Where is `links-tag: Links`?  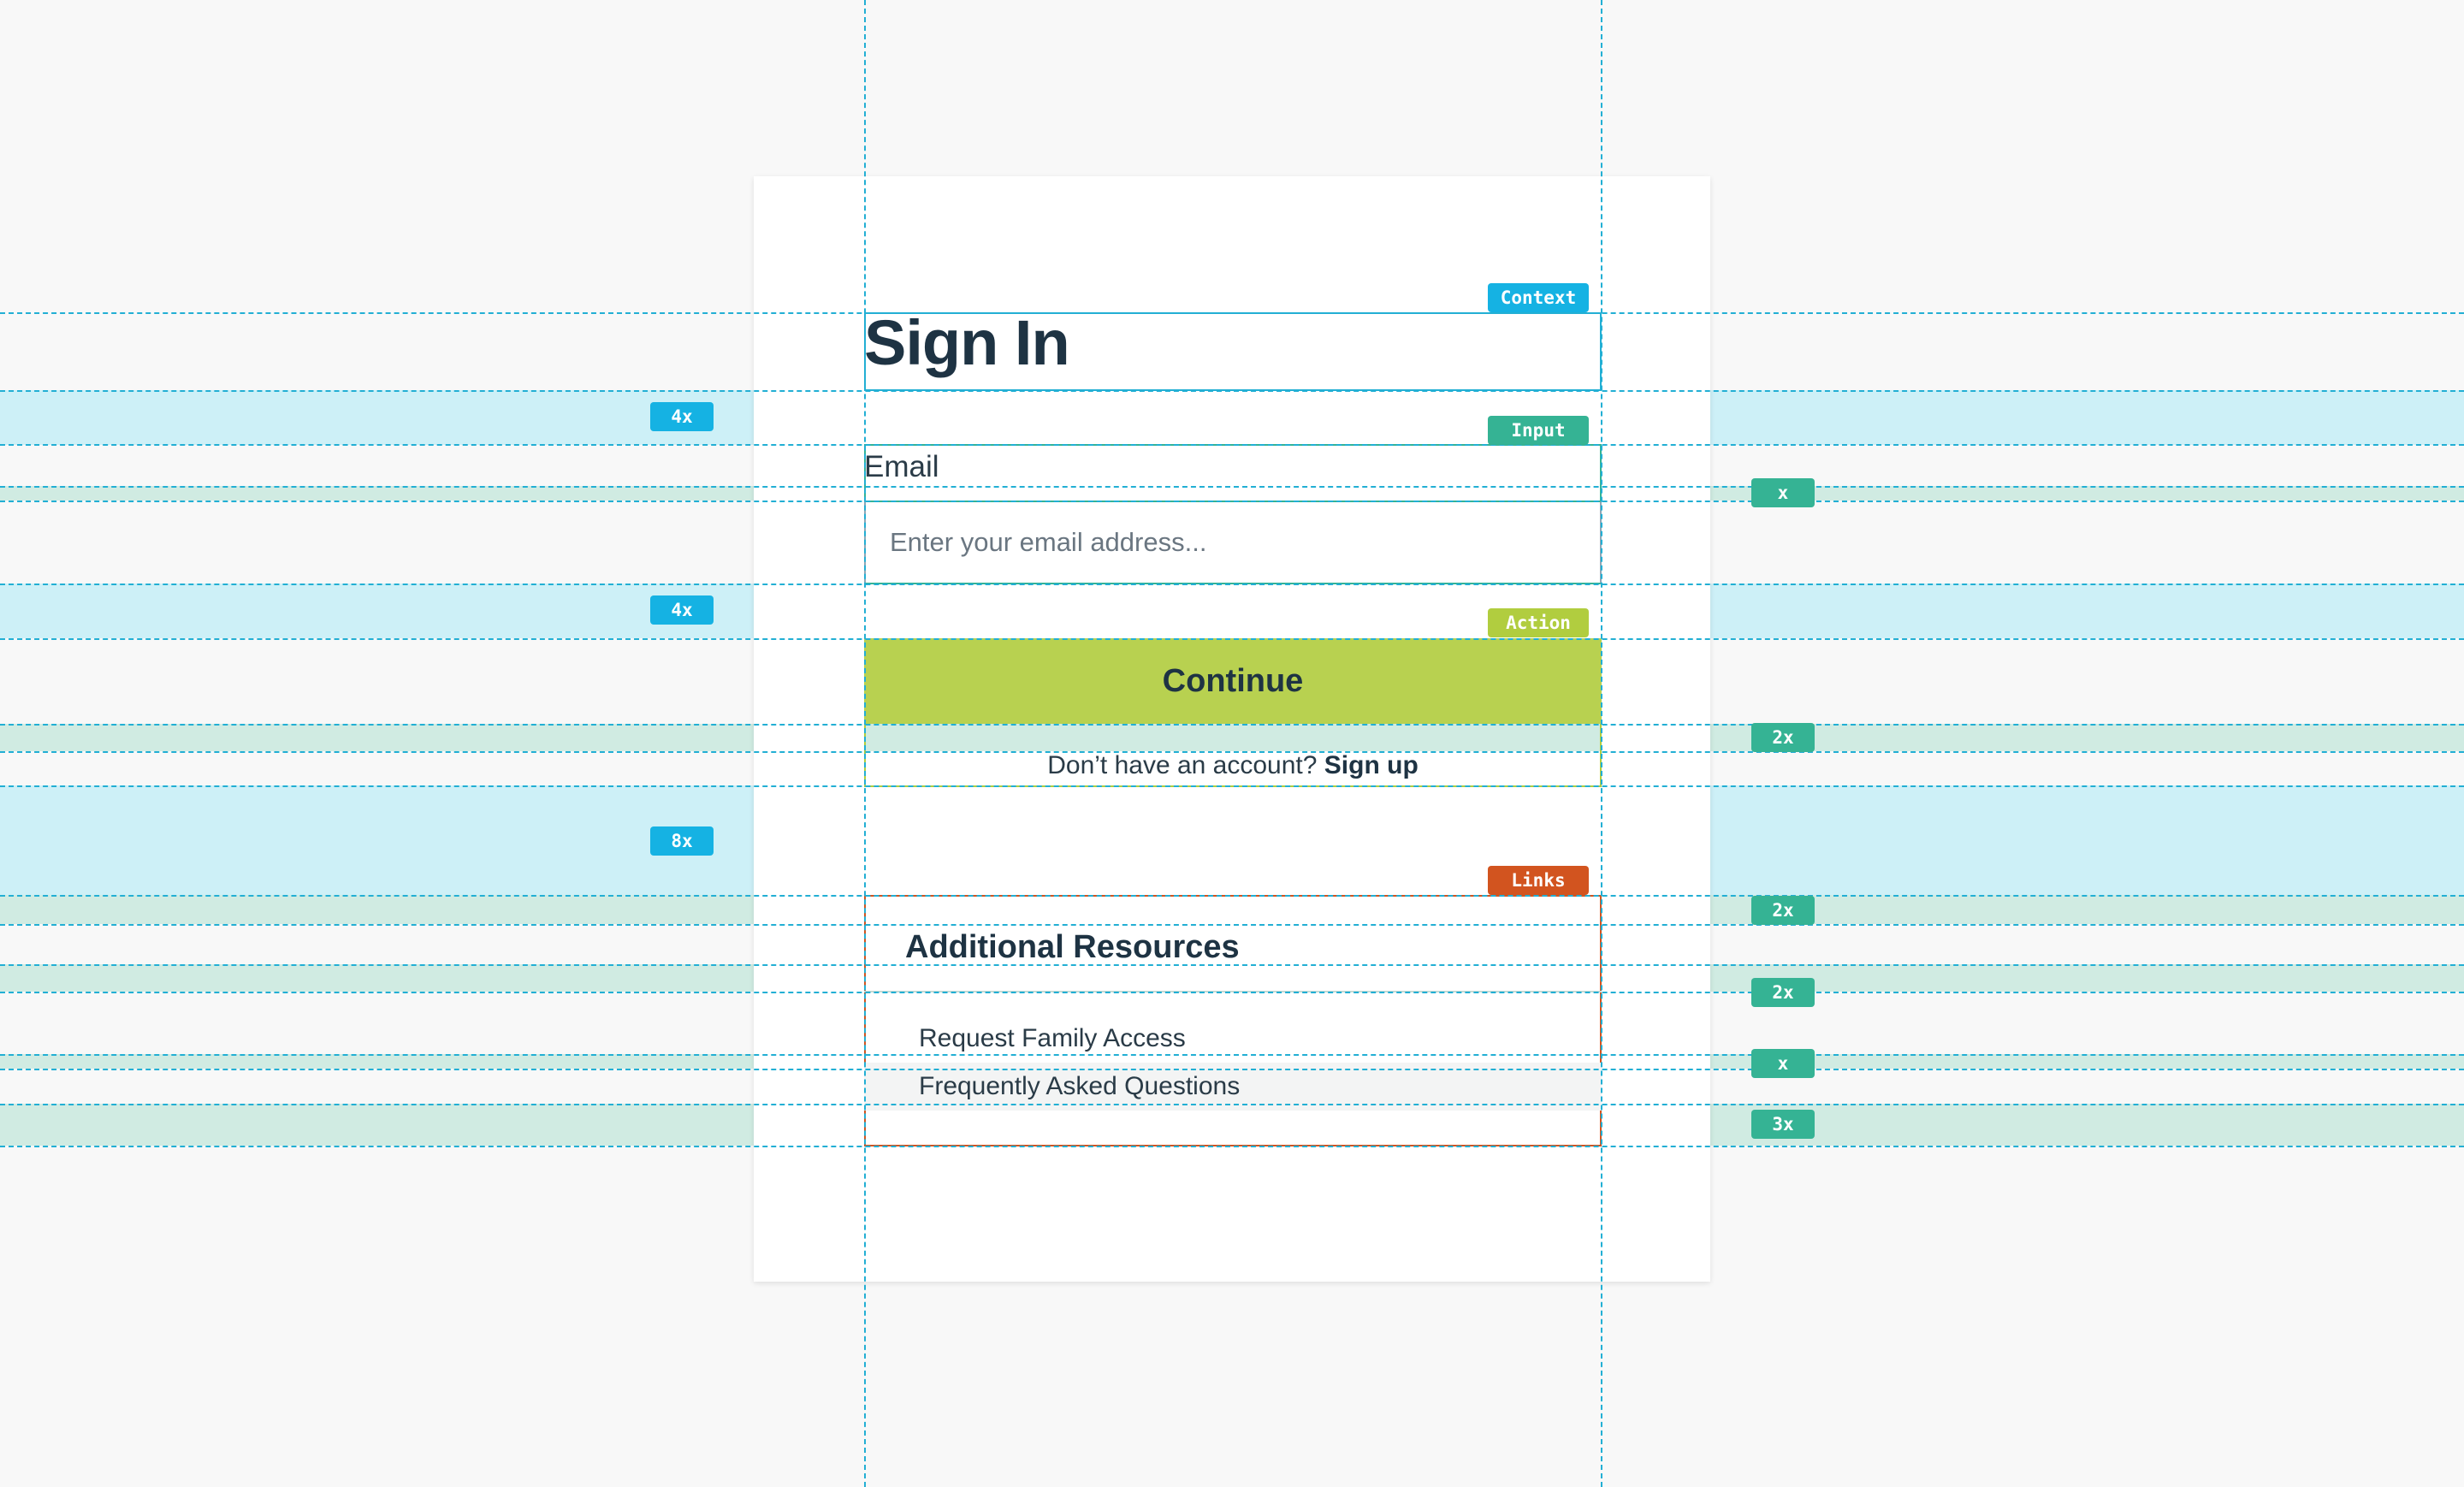 links-tag: Links is located at coordinates (1538, 880).